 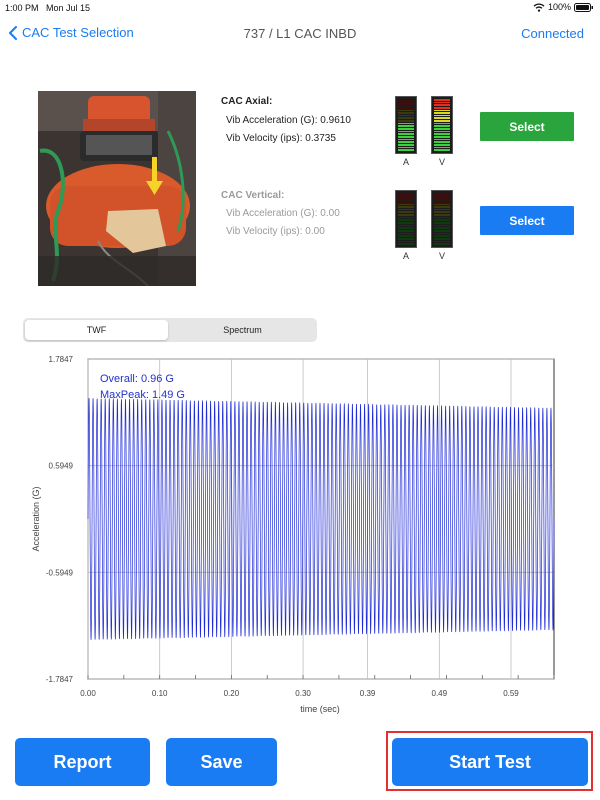 I want to click on annotation-overall: Overall: 0.96 G, so click(x=137, y=379).